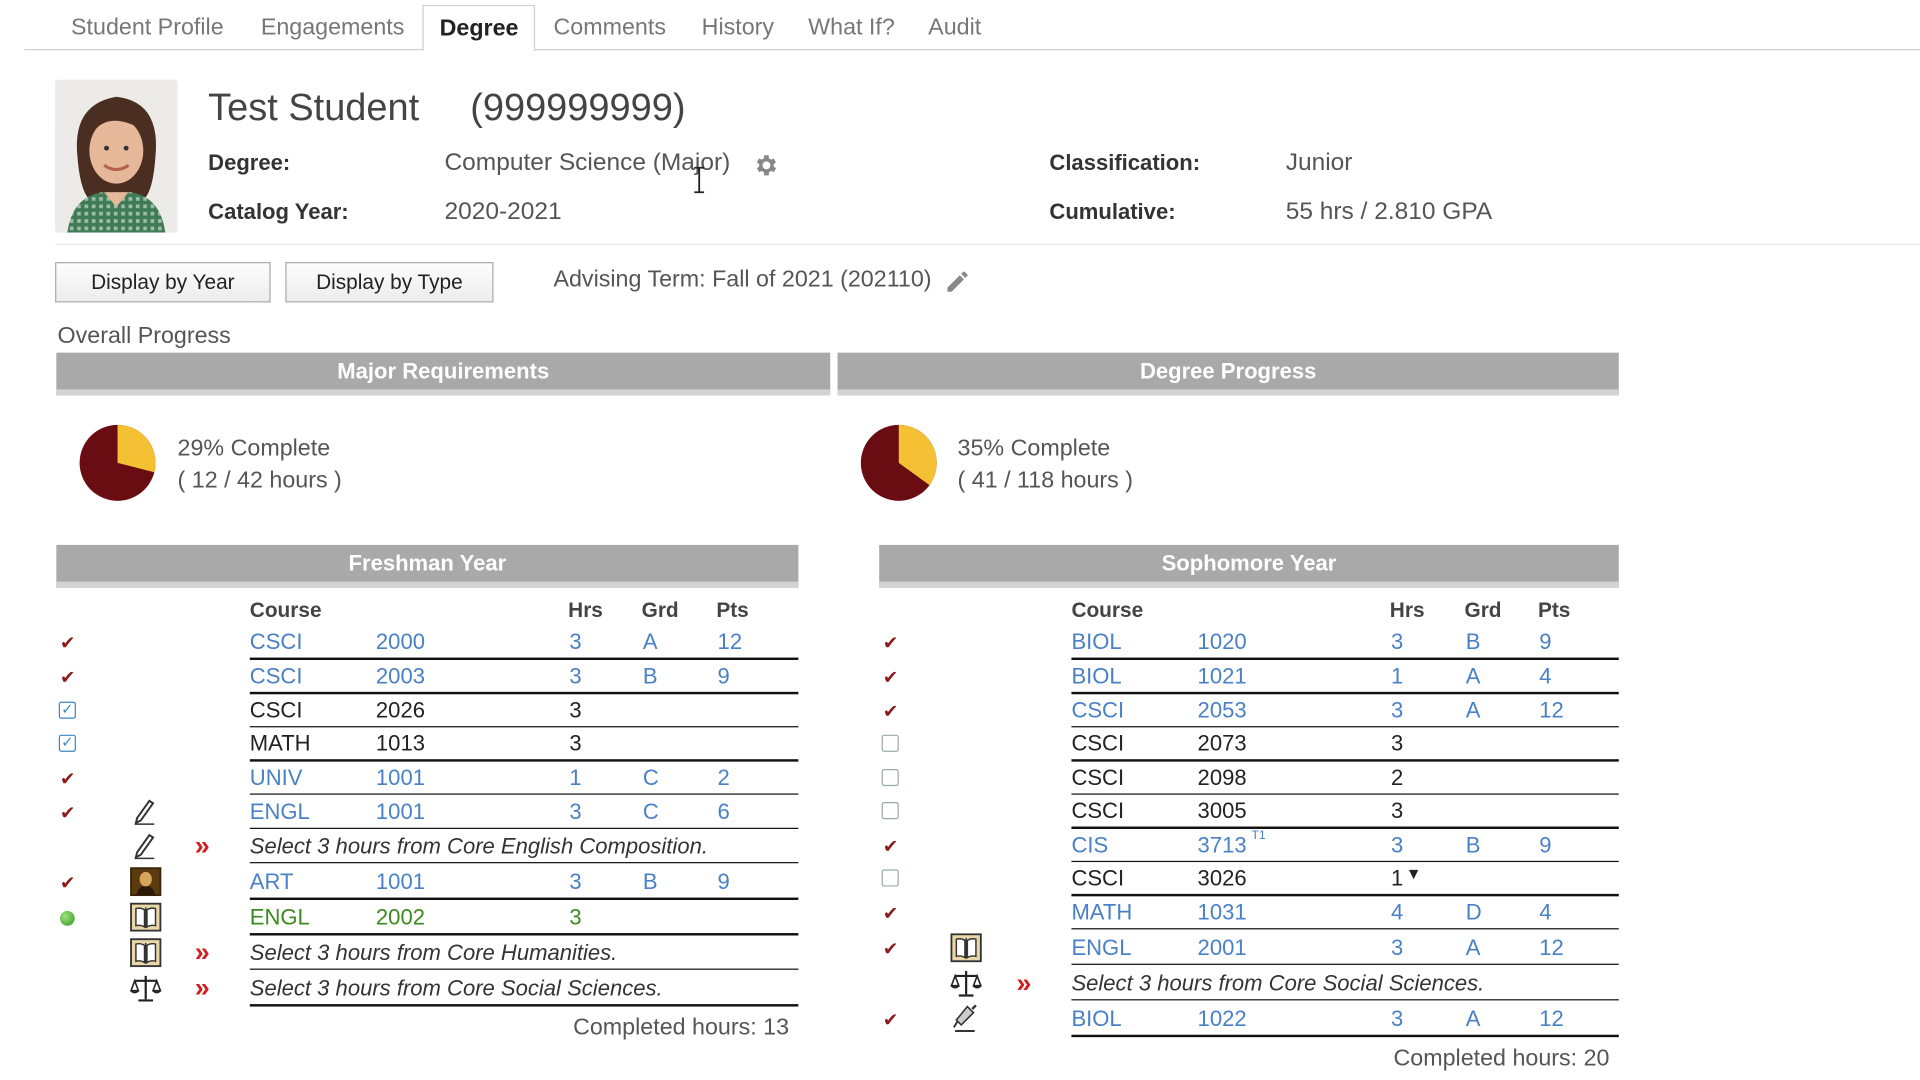 The image size is (1920, 1080). Describe the element at coordinates (479, 28) in the screenshot. I see `tab-degree: Degree` at that location.